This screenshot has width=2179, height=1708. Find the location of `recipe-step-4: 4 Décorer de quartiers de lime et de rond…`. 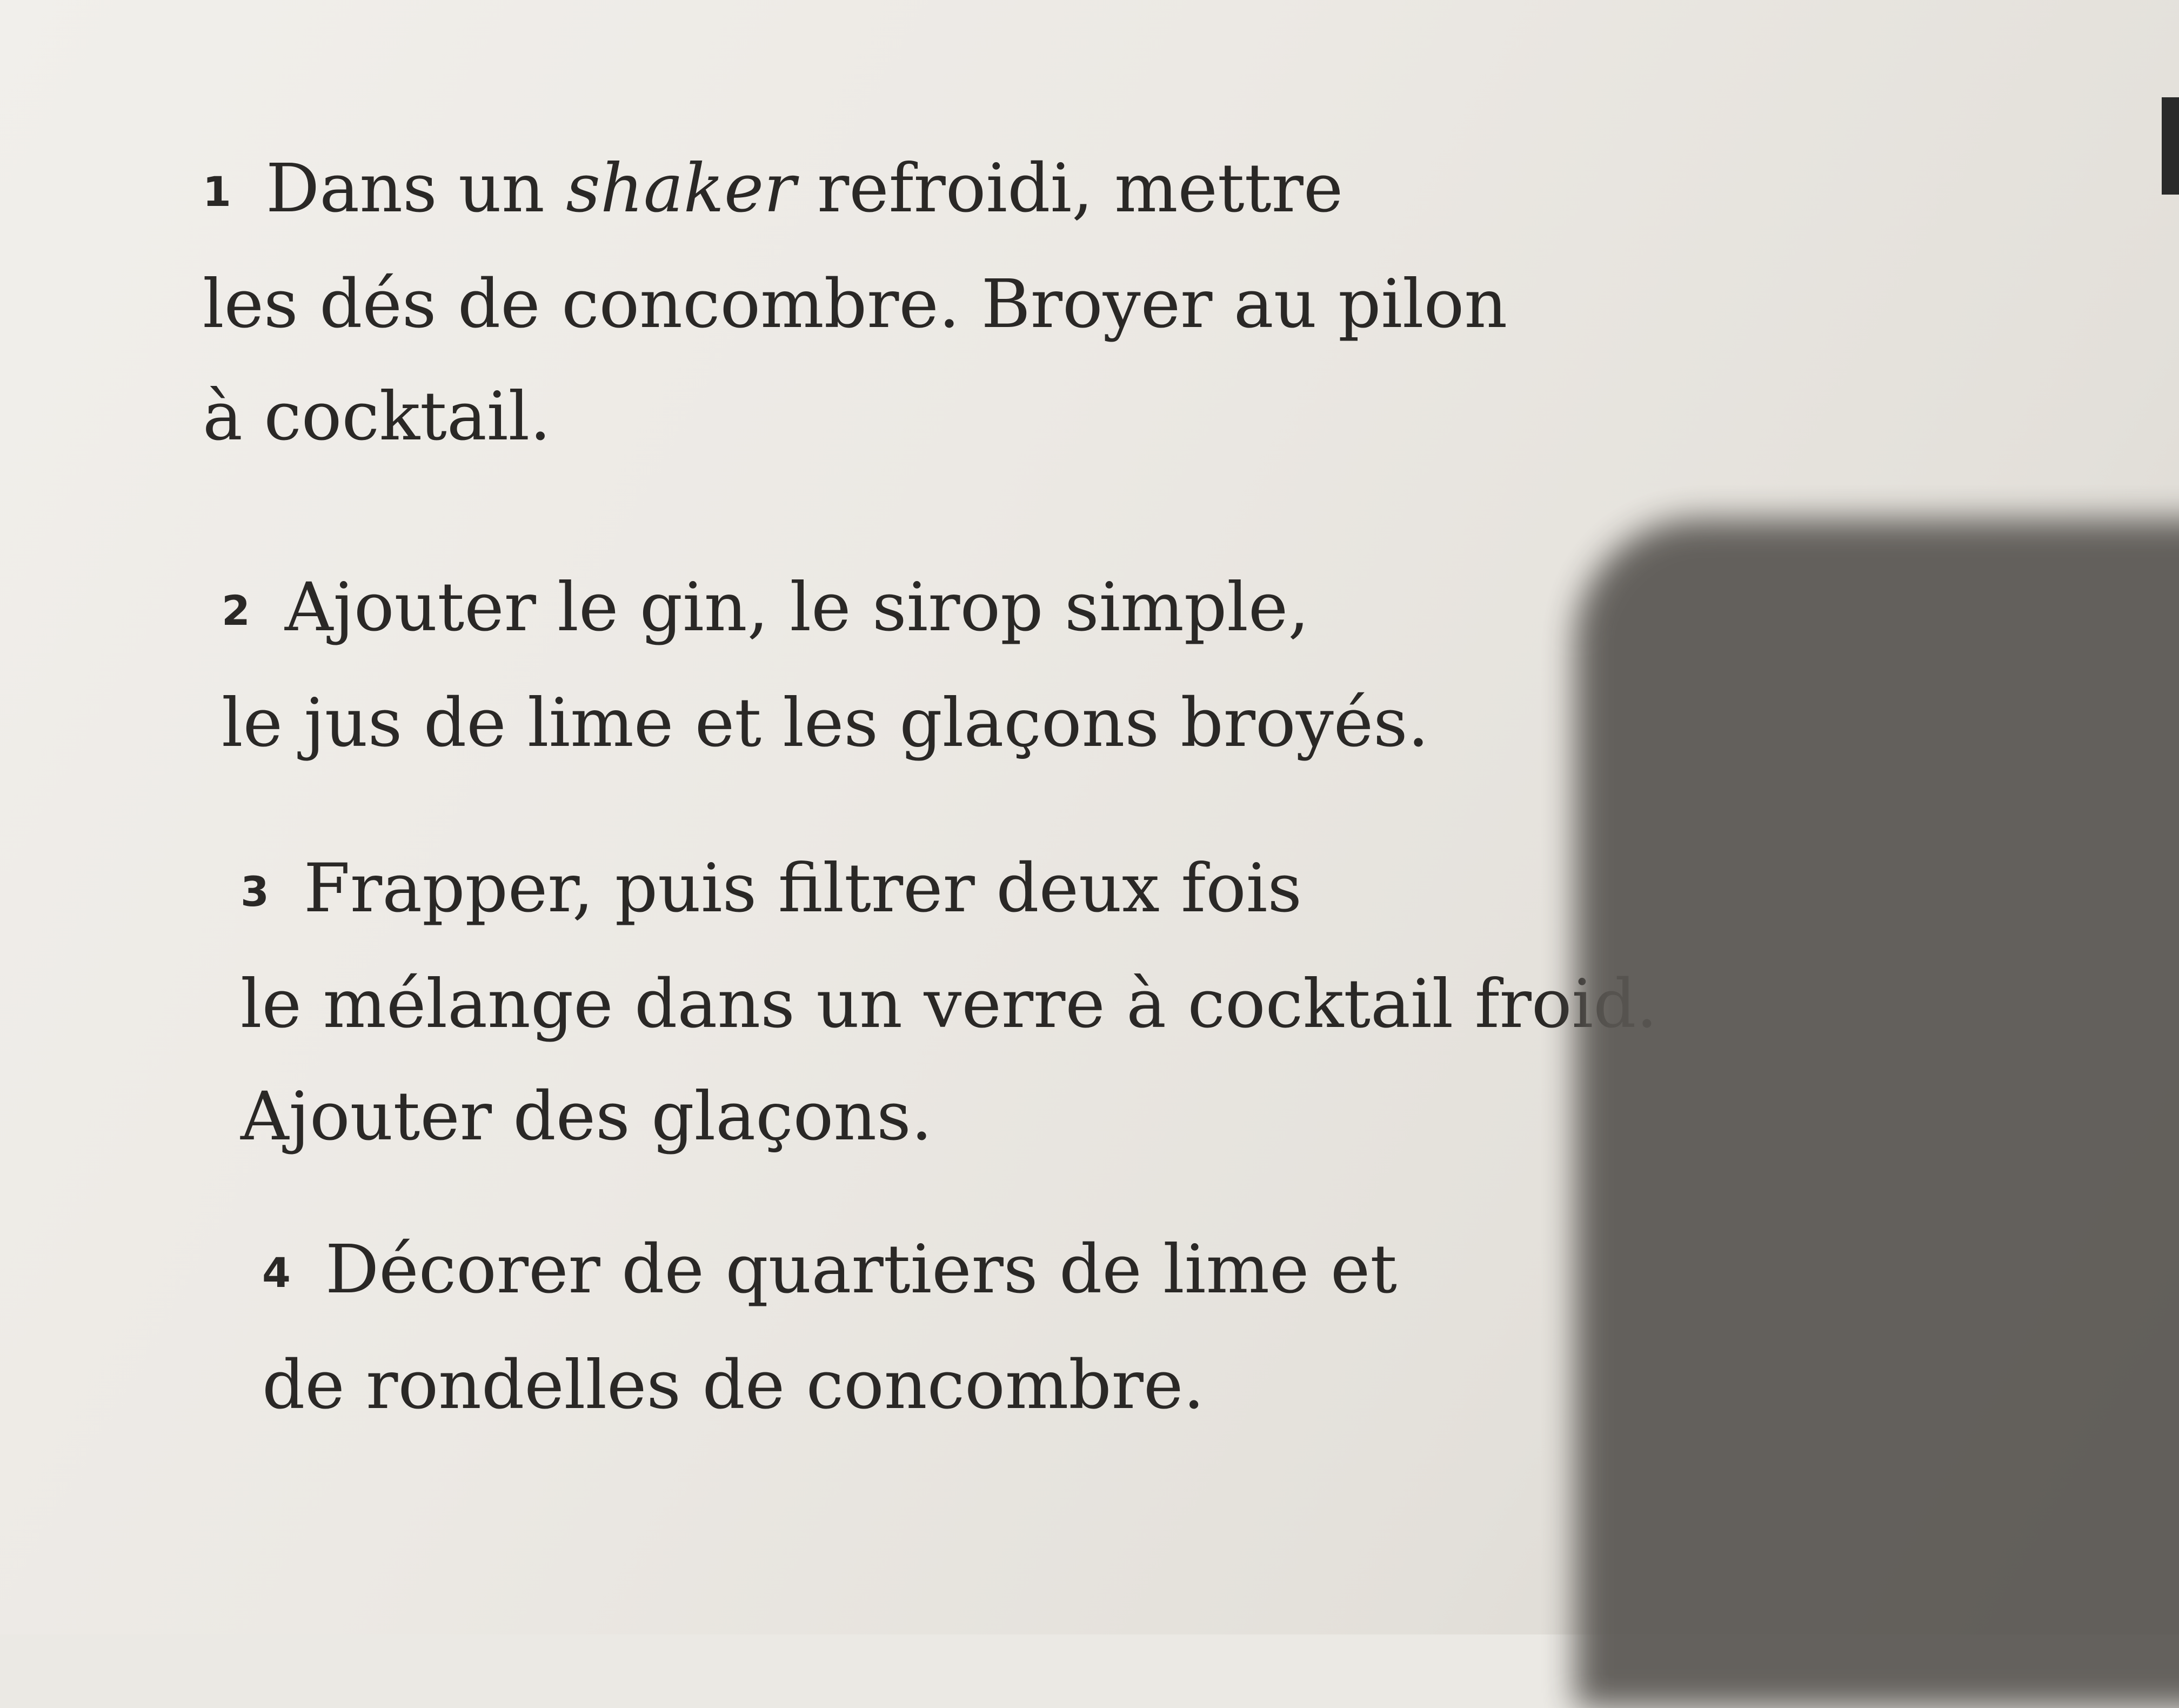

recipe-step-4: 4 Décorer de quartiers de lime et de rond… is located at coordinates (830, 1327).